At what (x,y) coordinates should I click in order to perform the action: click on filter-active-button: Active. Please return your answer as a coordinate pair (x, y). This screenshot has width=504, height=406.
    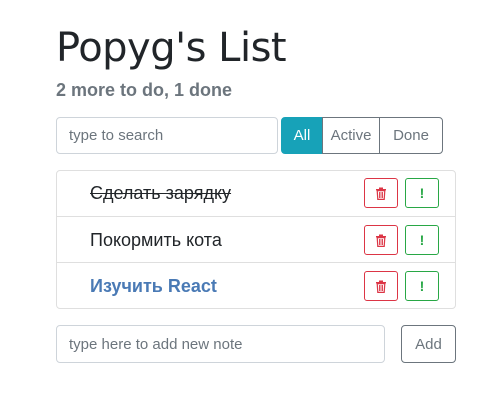
    Looking at the image, I should click on (351, 135).